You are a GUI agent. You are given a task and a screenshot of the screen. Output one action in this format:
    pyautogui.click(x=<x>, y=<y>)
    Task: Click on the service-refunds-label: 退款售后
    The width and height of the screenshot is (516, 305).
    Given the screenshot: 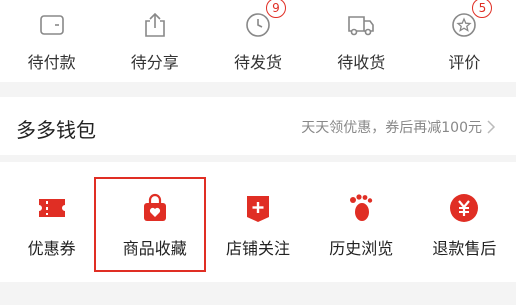 What is the action you would take?
    pyautogui.click(x=464, y=248)
    